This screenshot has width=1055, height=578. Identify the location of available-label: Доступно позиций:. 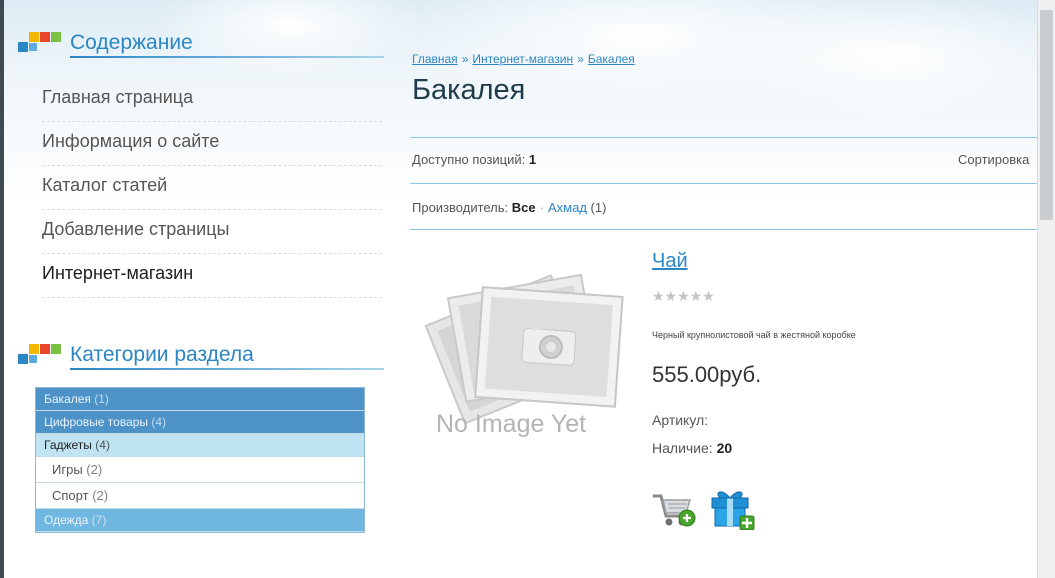
(469, 159).